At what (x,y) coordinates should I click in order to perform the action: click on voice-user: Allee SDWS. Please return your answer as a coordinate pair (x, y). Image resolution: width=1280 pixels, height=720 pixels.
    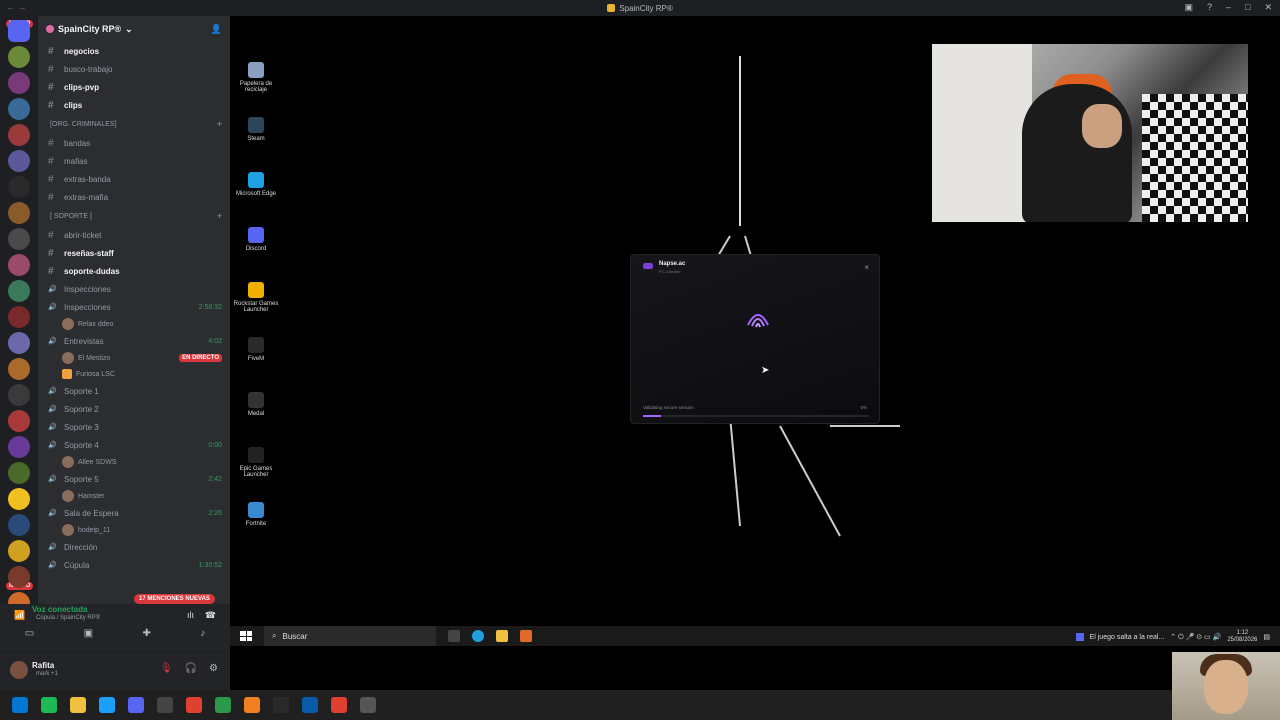
    Looking at the image, I should click on (134, 462).